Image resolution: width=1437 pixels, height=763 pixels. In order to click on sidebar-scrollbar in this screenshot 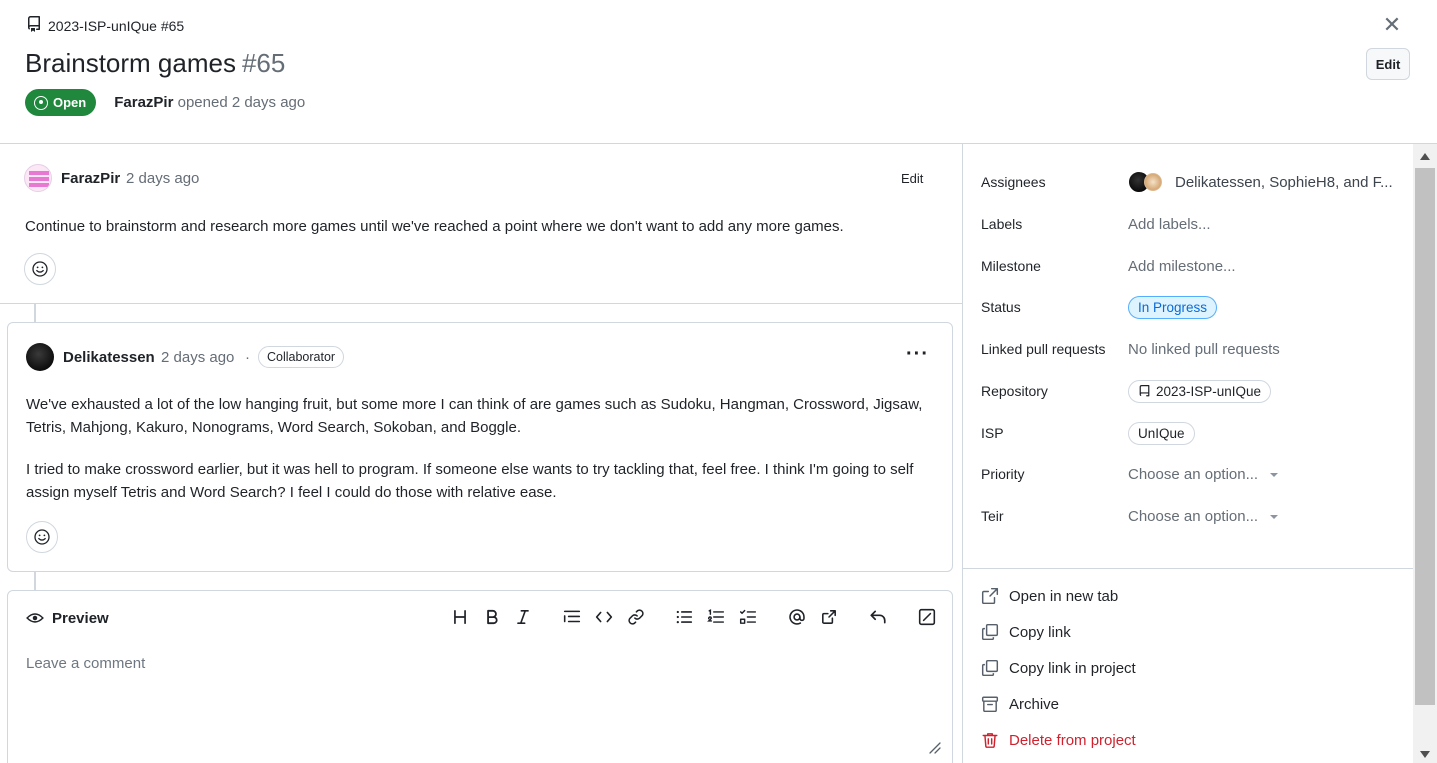, I will do `click(1425, 453)`.